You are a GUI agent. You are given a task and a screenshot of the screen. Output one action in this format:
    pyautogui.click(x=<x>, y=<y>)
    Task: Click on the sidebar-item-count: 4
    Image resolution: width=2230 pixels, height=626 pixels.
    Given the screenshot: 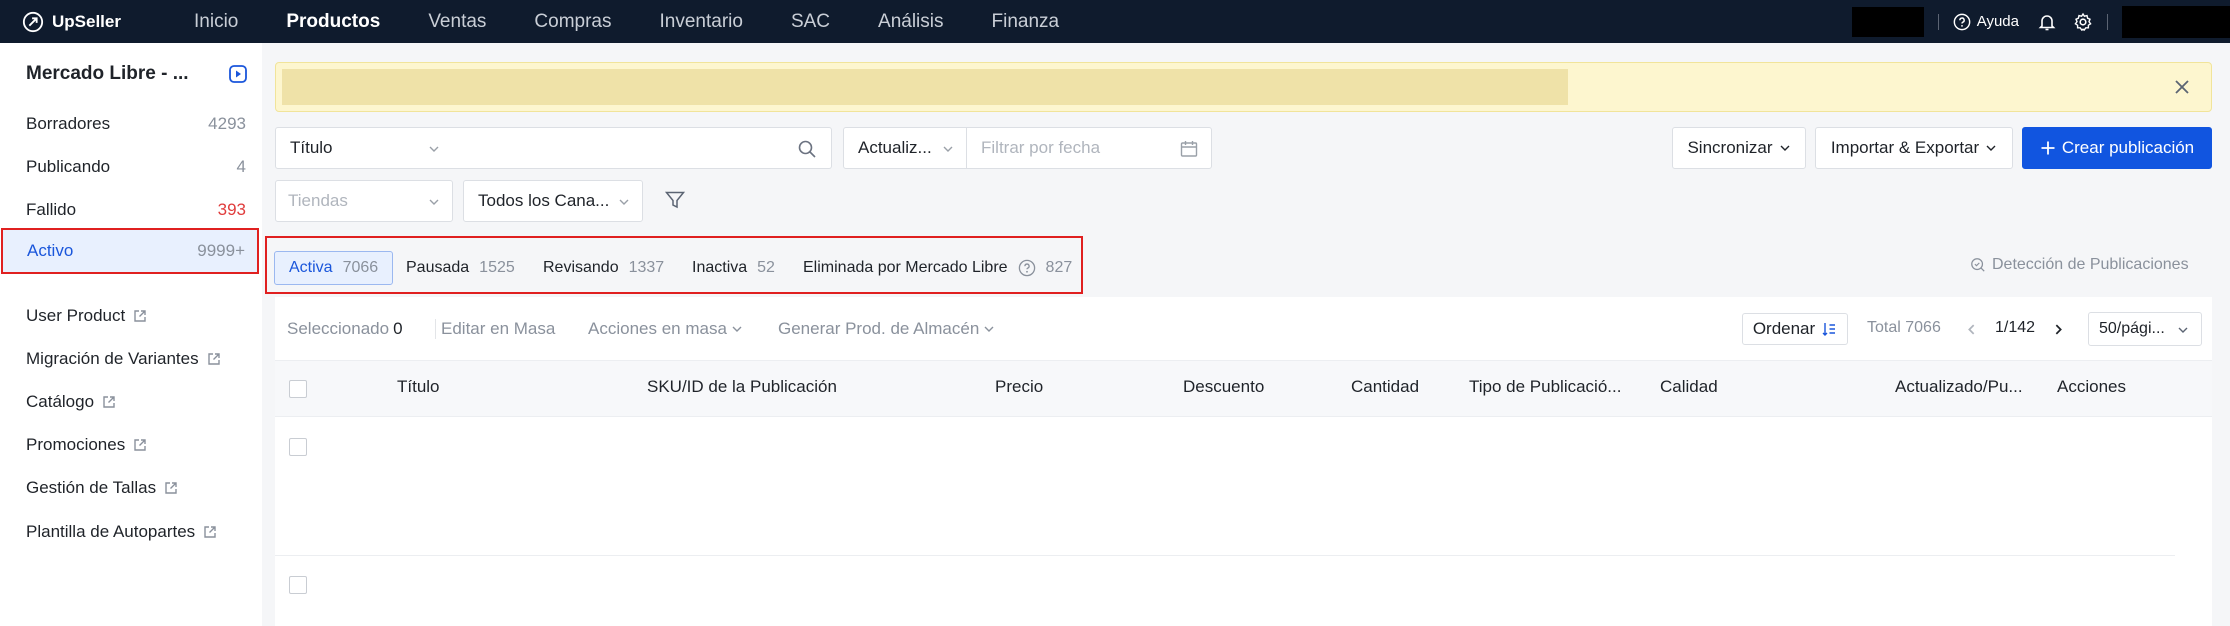 What is the action you would take?
    pyautogui.click(x=241, y=166)
    